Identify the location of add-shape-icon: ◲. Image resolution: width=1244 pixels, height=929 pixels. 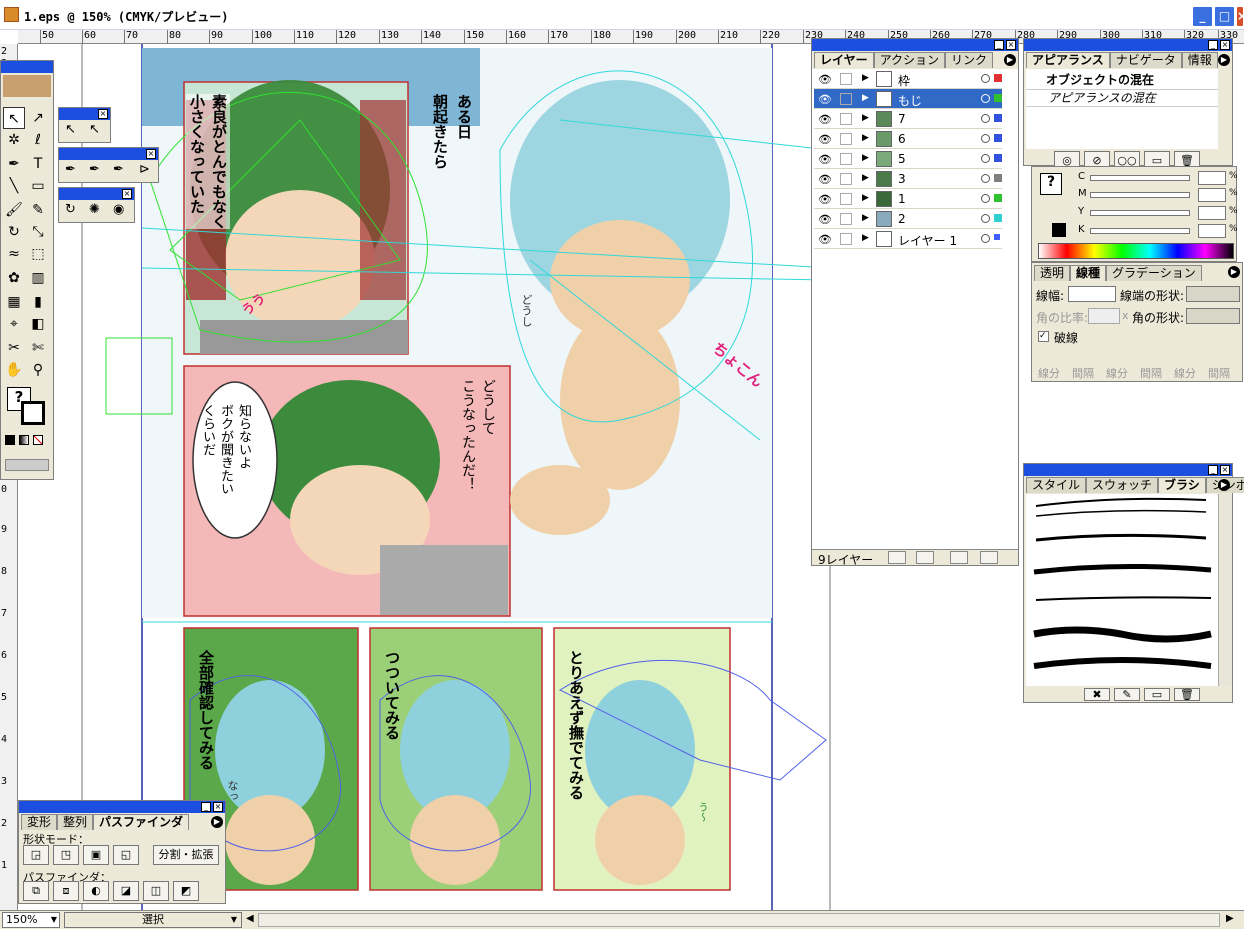
(36, 855).